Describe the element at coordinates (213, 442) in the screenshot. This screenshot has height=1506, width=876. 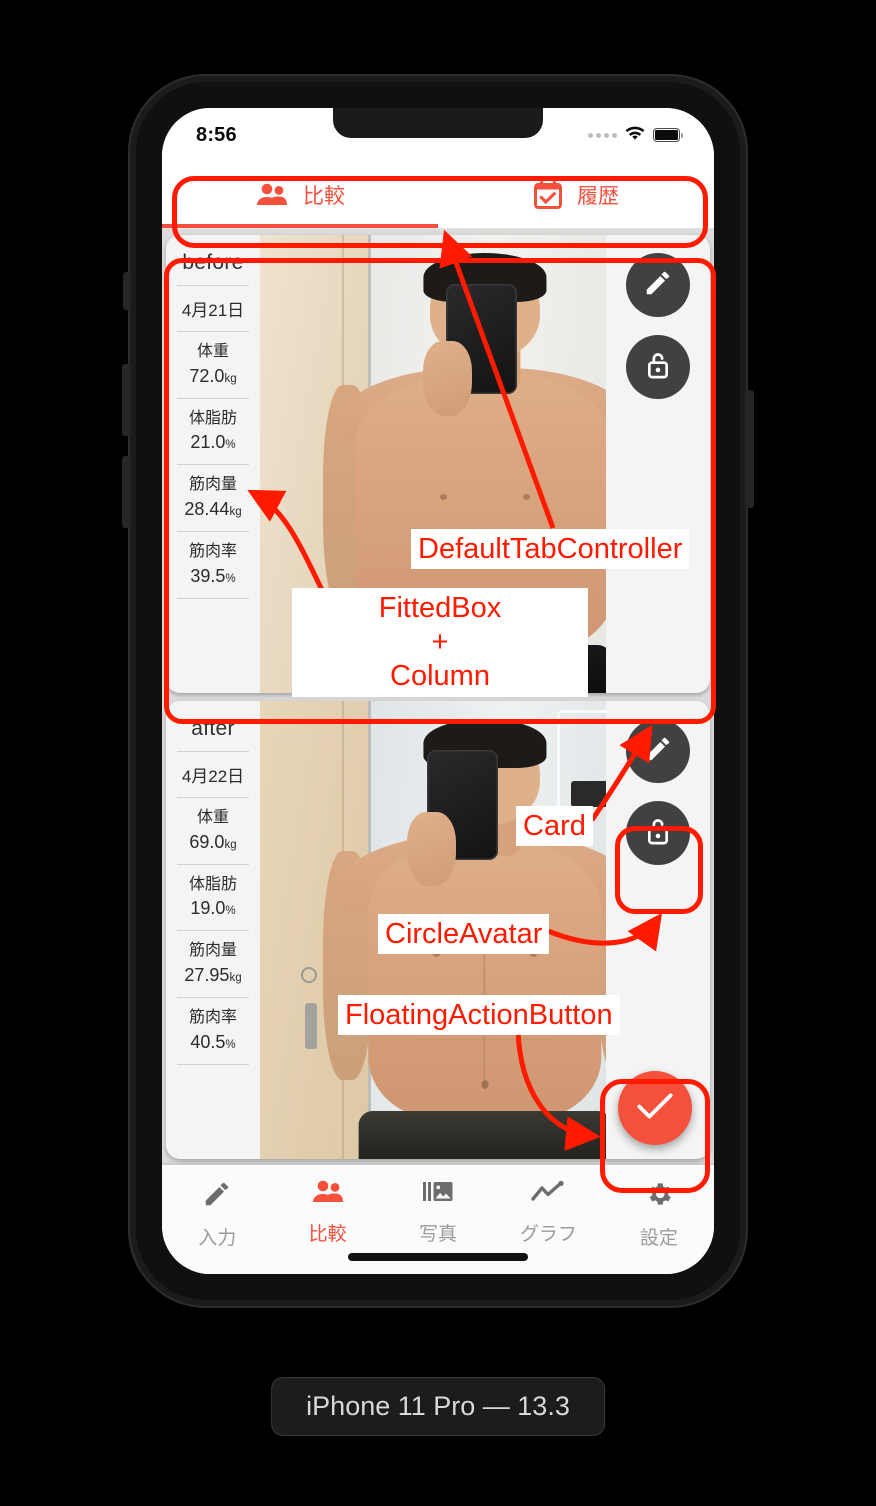
I see `stat-value: 21.0%` at that location.